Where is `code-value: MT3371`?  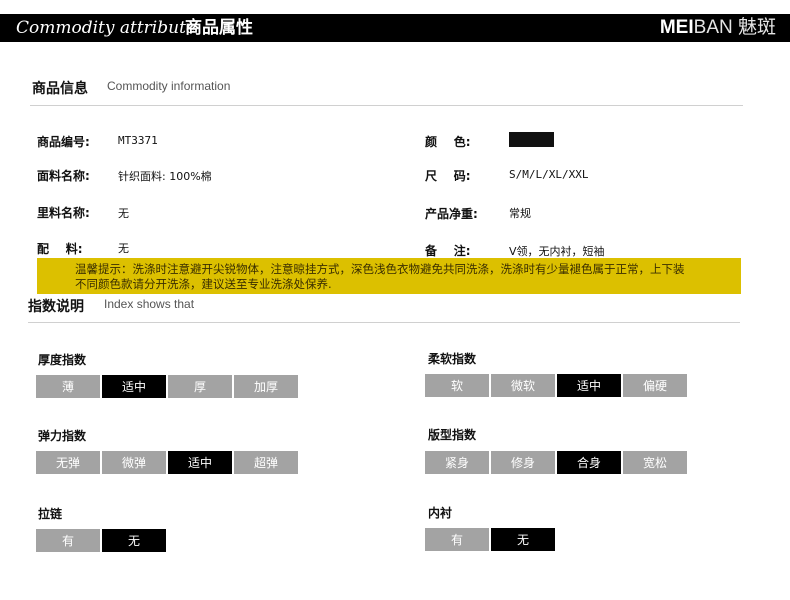 code-value: MT3371 is located at coordinates (138, 140).